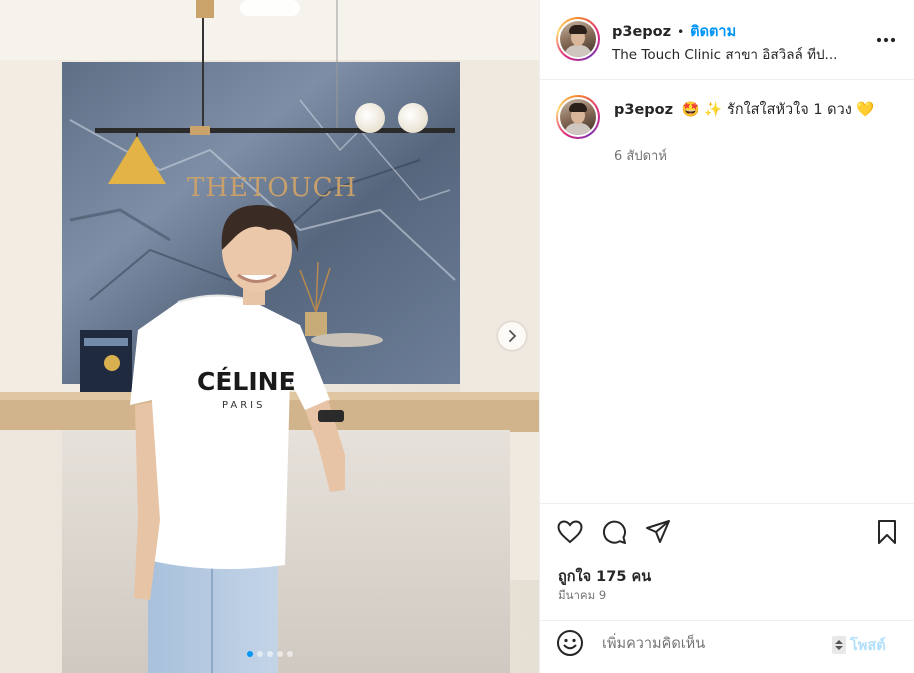 This screenshot has width=914, height=673. What do you see at coordinates (713, 31) in the screenshot?
I see `follow-button: ติดตาม` at bounding box center [713, 31].